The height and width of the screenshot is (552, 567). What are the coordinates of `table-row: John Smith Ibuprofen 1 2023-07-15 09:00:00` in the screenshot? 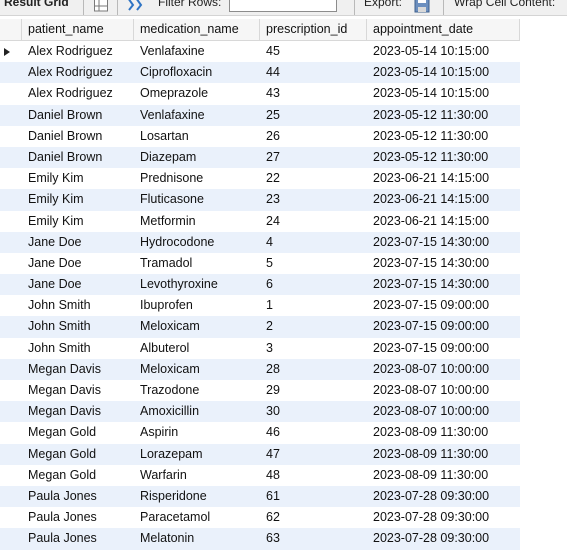 It's located at (260, 305).